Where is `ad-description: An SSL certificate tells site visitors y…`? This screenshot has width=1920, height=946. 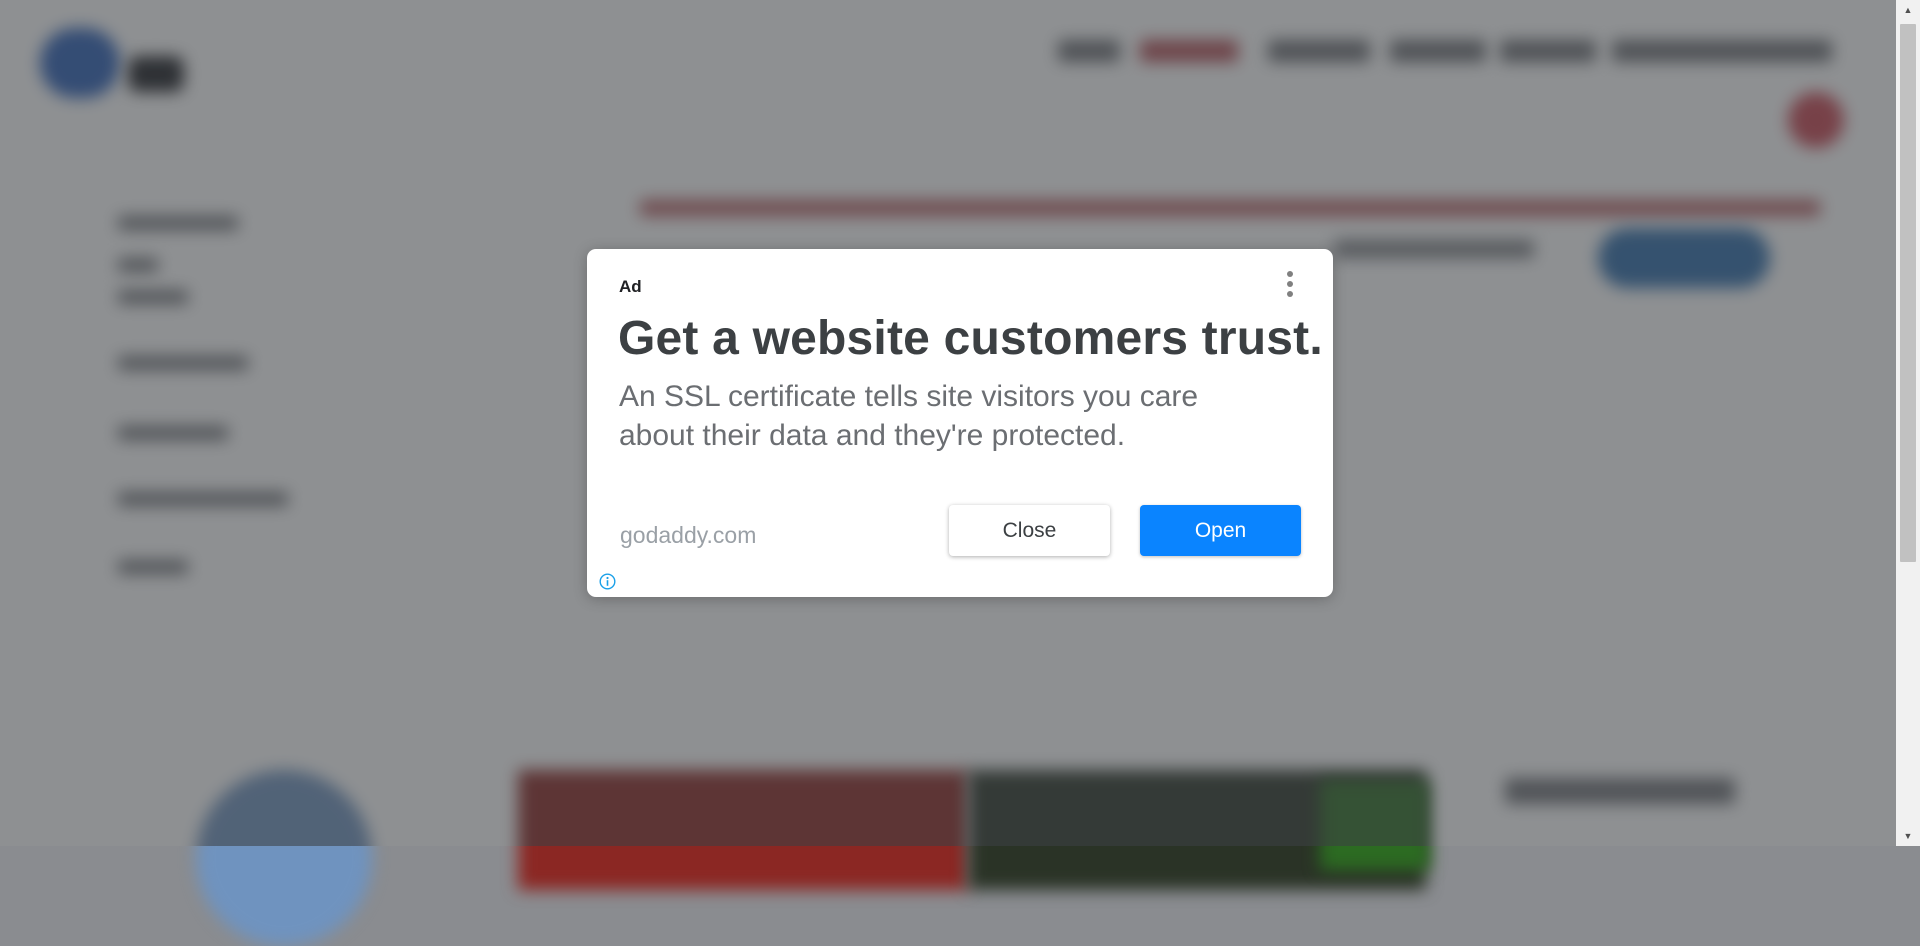
ad-description: An SSL certificate tells site visitors y… is located at coordinates (909, 416).